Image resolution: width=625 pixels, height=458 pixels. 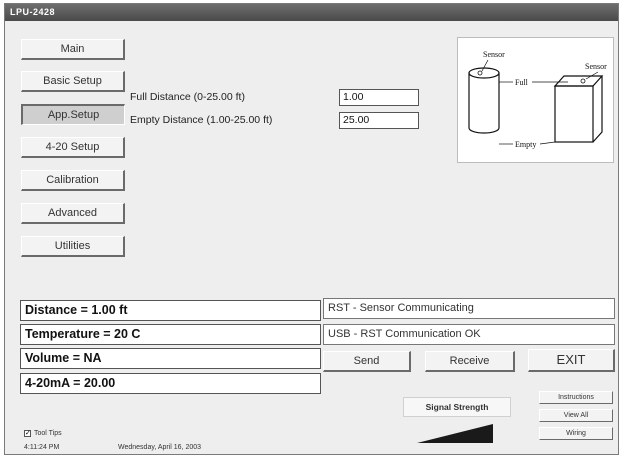 I want to click on view-all-button: View All, so click(x=576, y=415).